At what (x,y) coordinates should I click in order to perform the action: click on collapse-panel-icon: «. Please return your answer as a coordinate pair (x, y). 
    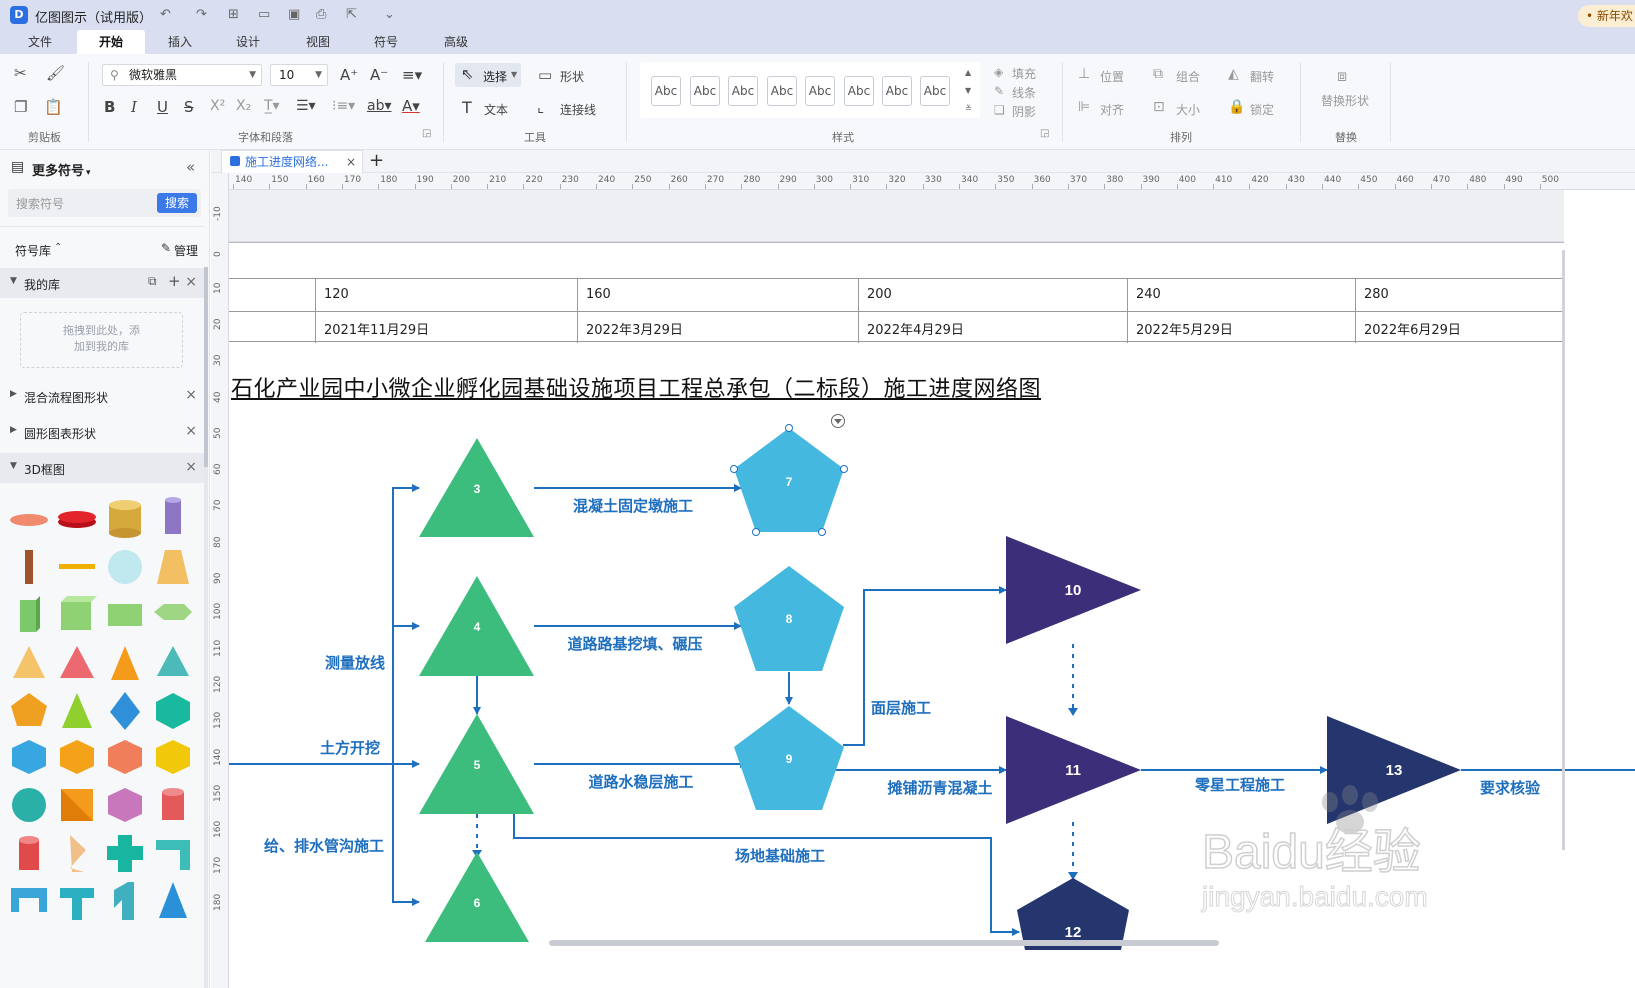
    Looking at the image, I should click on (190, 167).